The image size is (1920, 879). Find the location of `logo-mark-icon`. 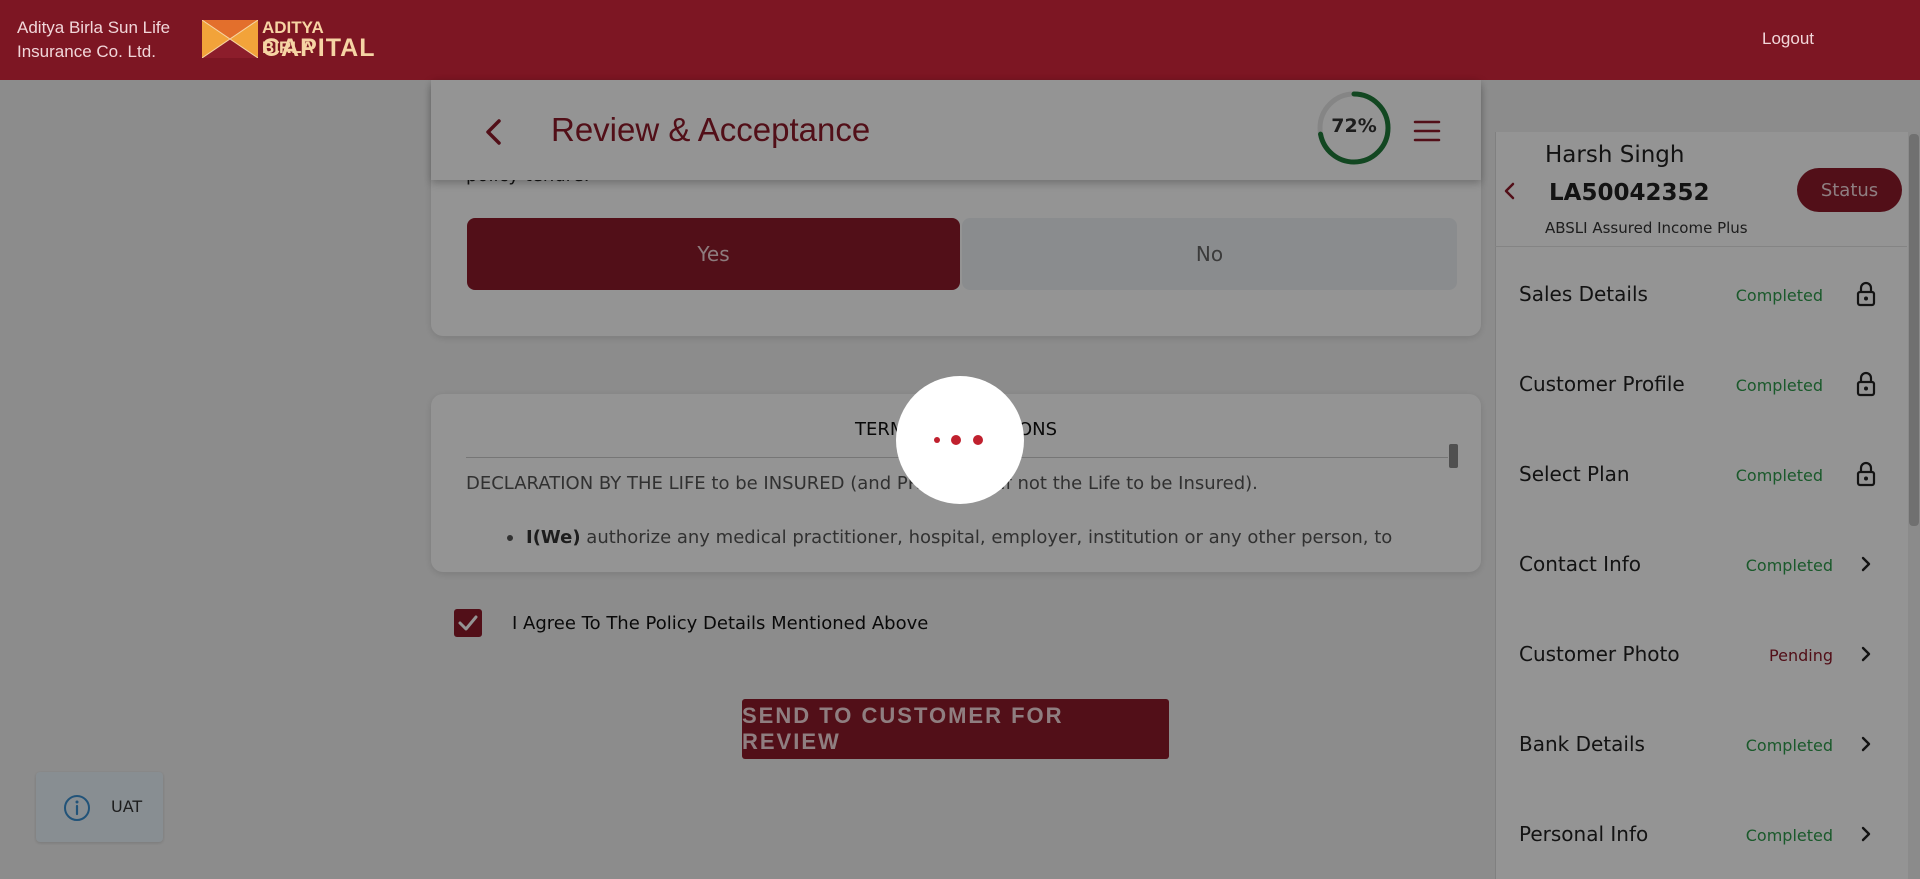

logo-mark-icon is located at coordinates (230, 39).